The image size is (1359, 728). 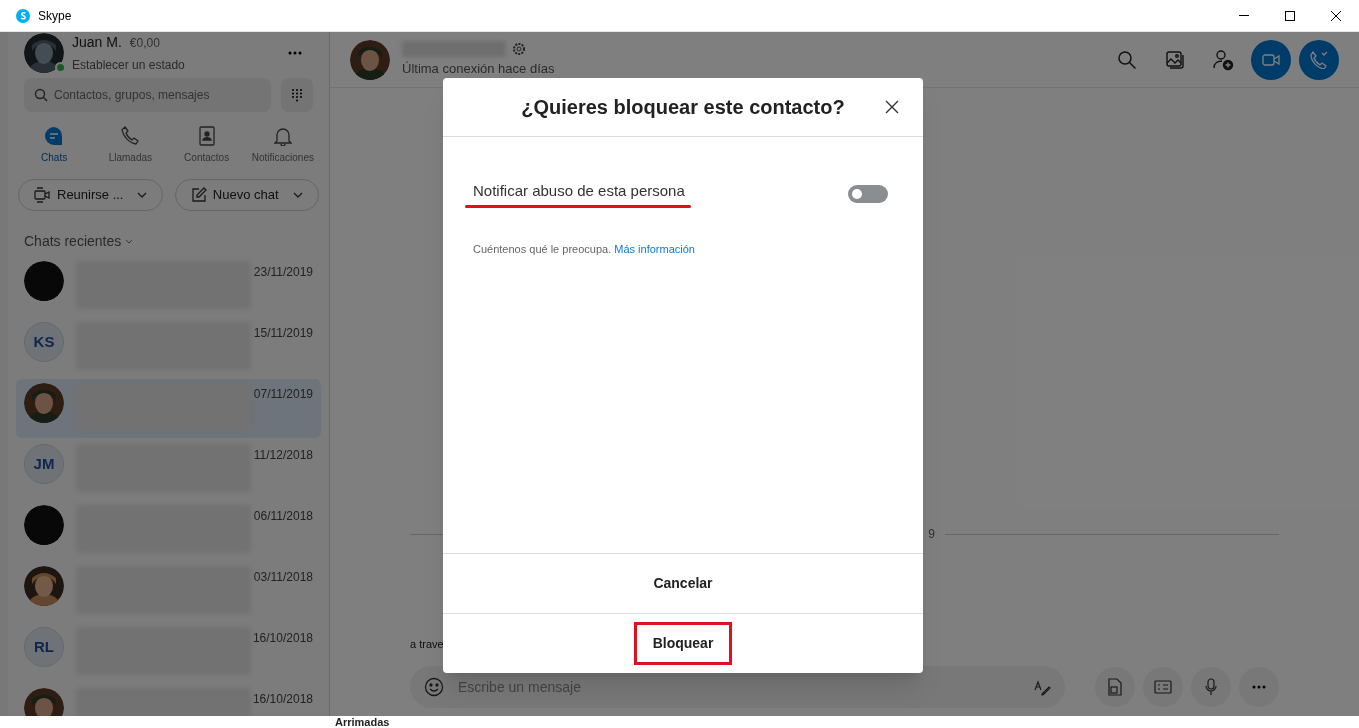 I want to click on contact-card-button, so click(x=1163, y=687).